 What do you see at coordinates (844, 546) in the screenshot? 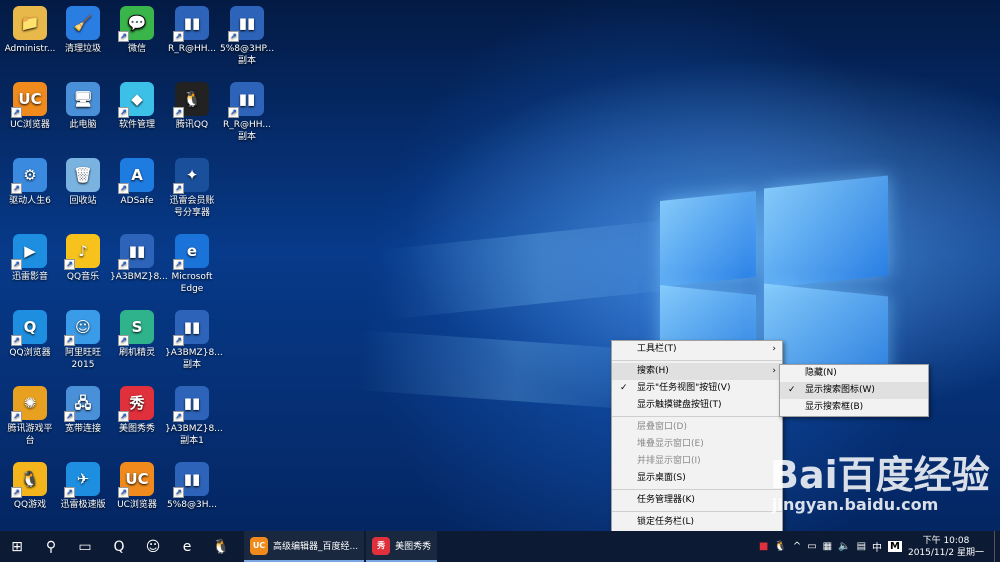
I see `volume-icon: 🔈` at bounding box center [844, 546].